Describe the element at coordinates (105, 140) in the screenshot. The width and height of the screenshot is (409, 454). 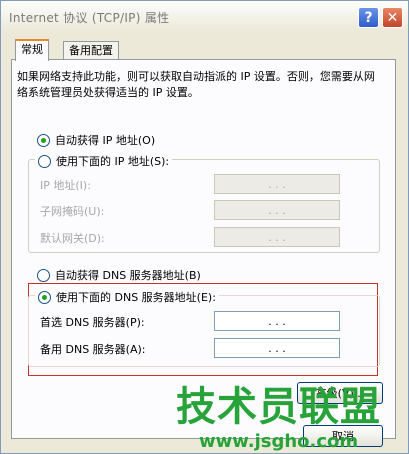
I see `ip-auto-label: 自动获得 IP 地址(O)` at that location.